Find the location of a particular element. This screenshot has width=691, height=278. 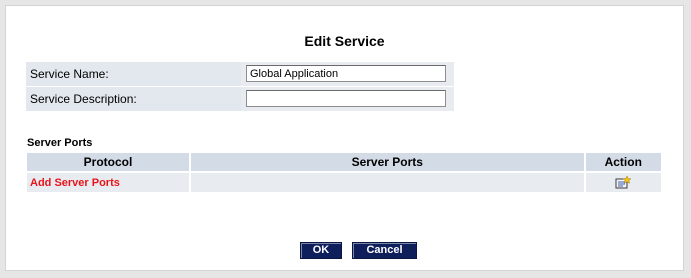

cancel-button: Cancel is located at coordinates (384, 250).